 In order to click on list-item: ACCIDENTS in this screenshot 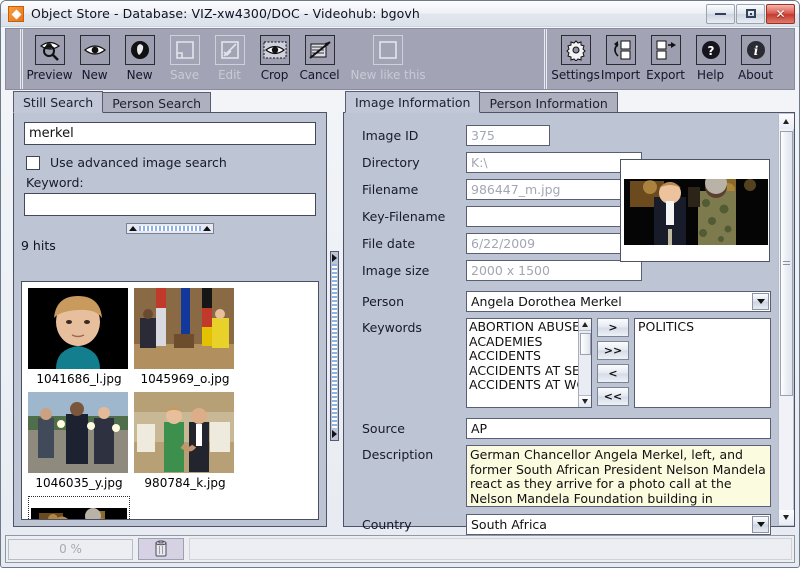, I will do `click(505, 355)`.